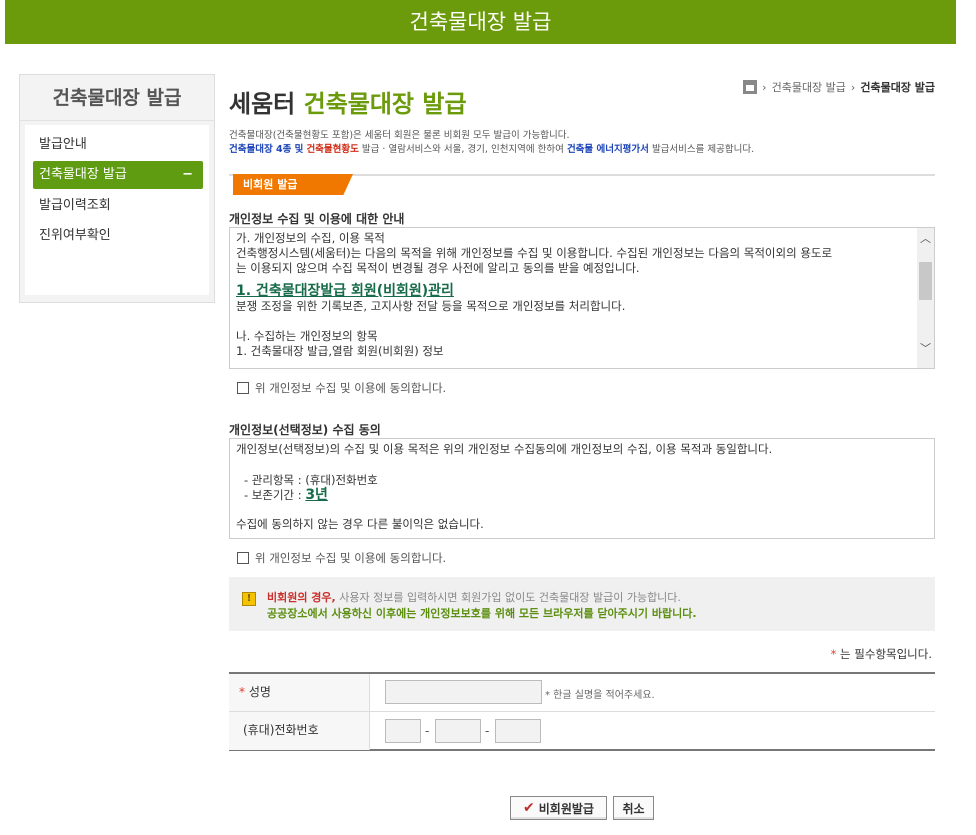 This screenshot has width=976, height=835. Describe the element at coordinates (249, 599) in the screenshot. I see `warning-icon: !` at that location.